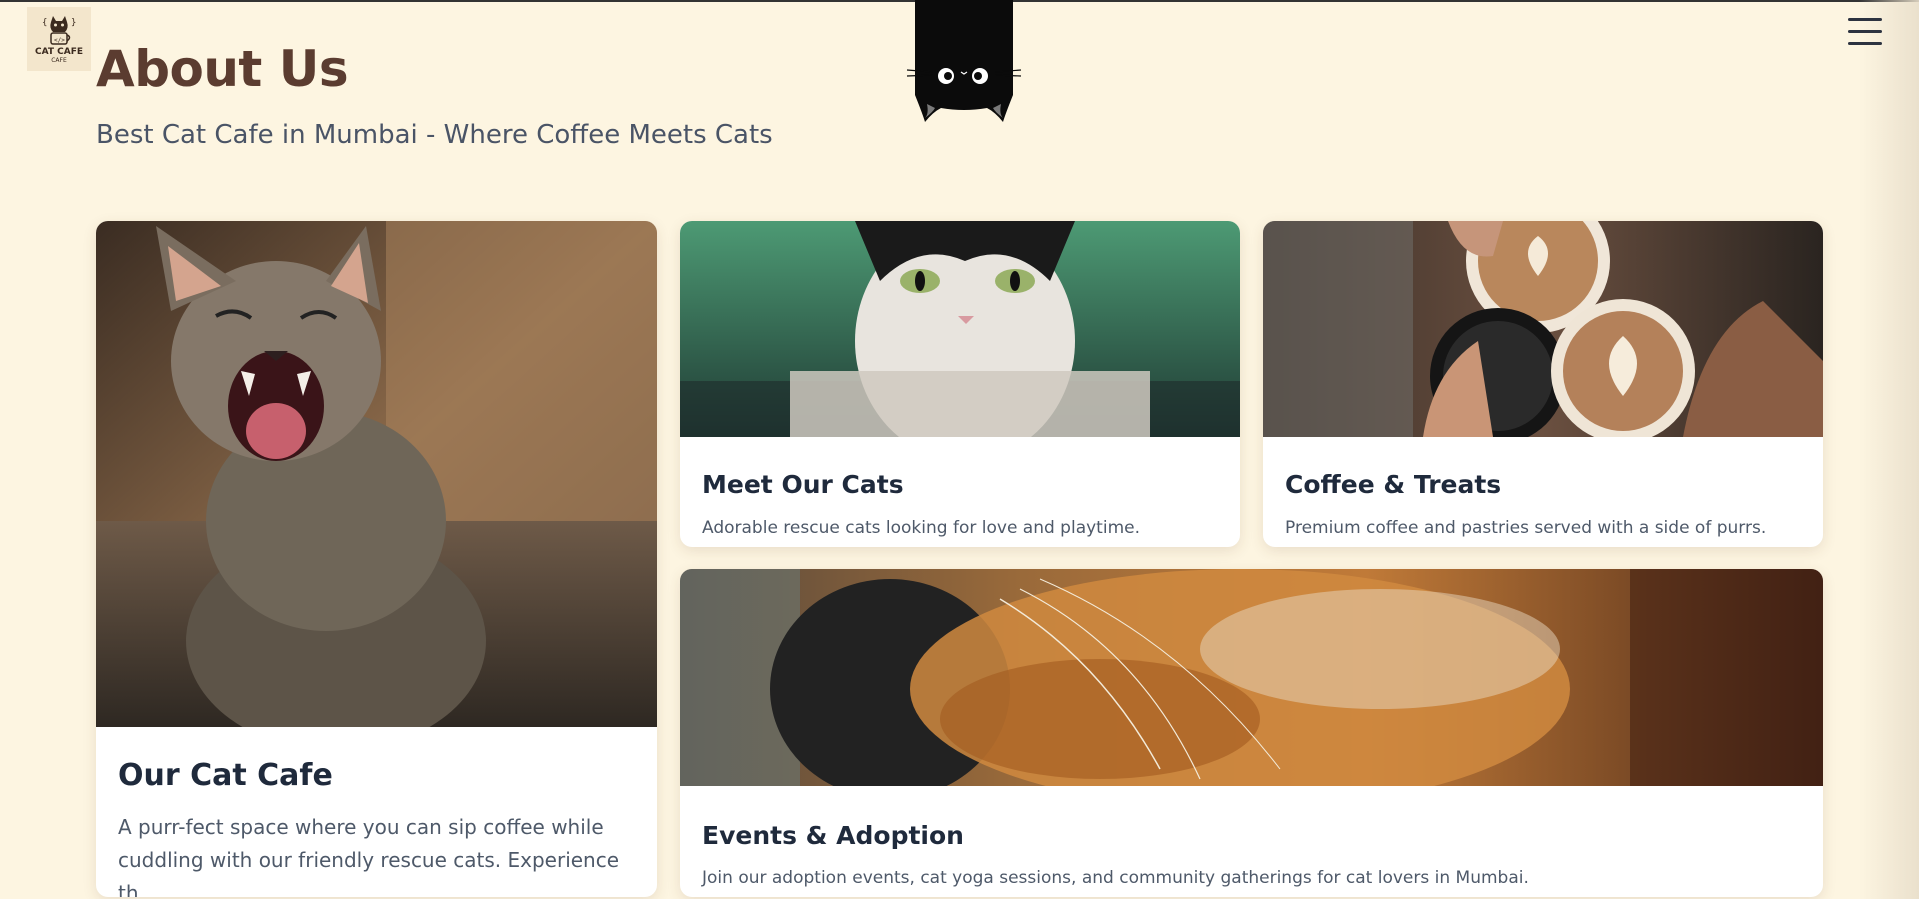  I want to click on black-white-cat-image, so click(960, 329).